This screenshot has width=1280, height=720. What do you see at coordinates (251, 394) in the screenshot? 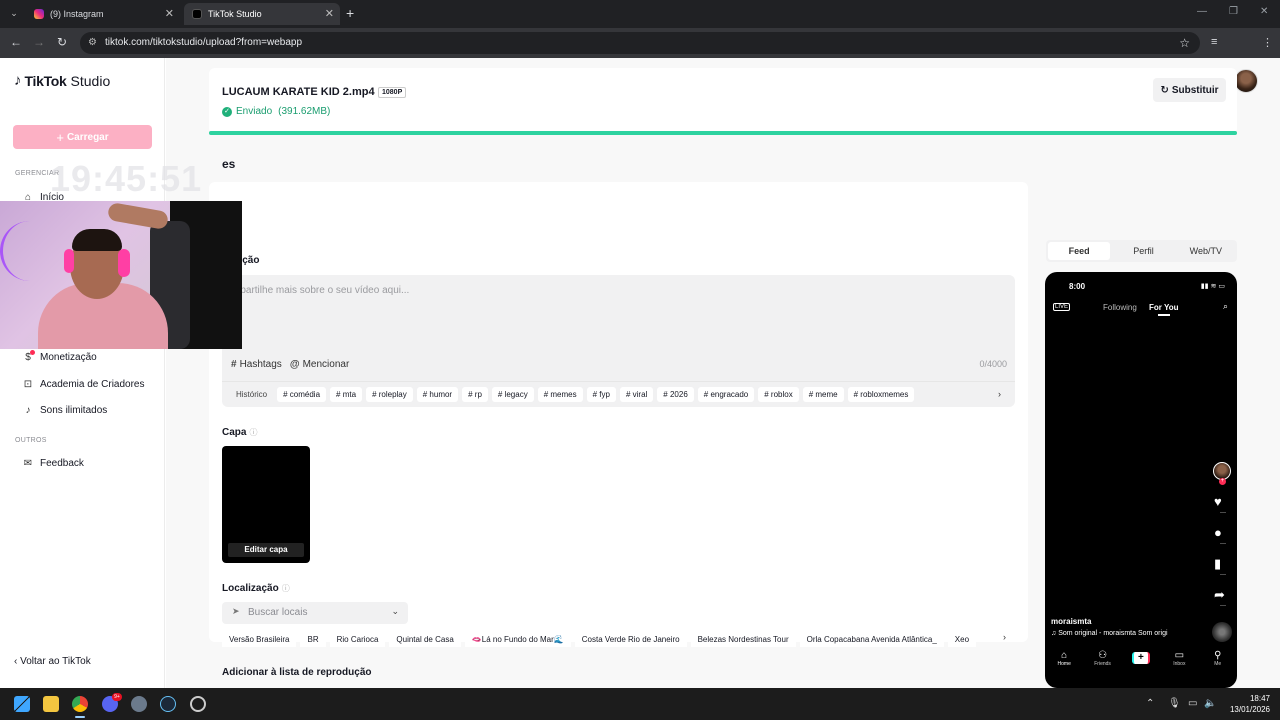
I see `history-label: Histórico` at bounding box center [251, 394].